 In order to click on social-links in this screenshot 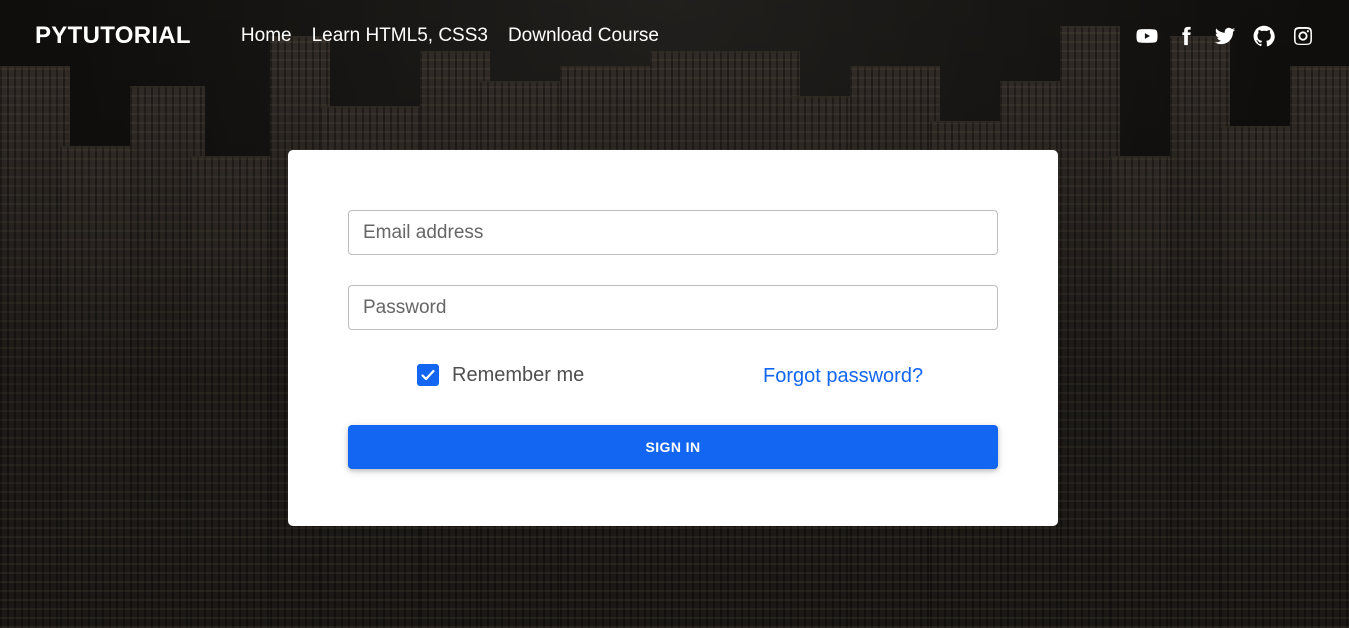, I will do `click(1225, 36)`.